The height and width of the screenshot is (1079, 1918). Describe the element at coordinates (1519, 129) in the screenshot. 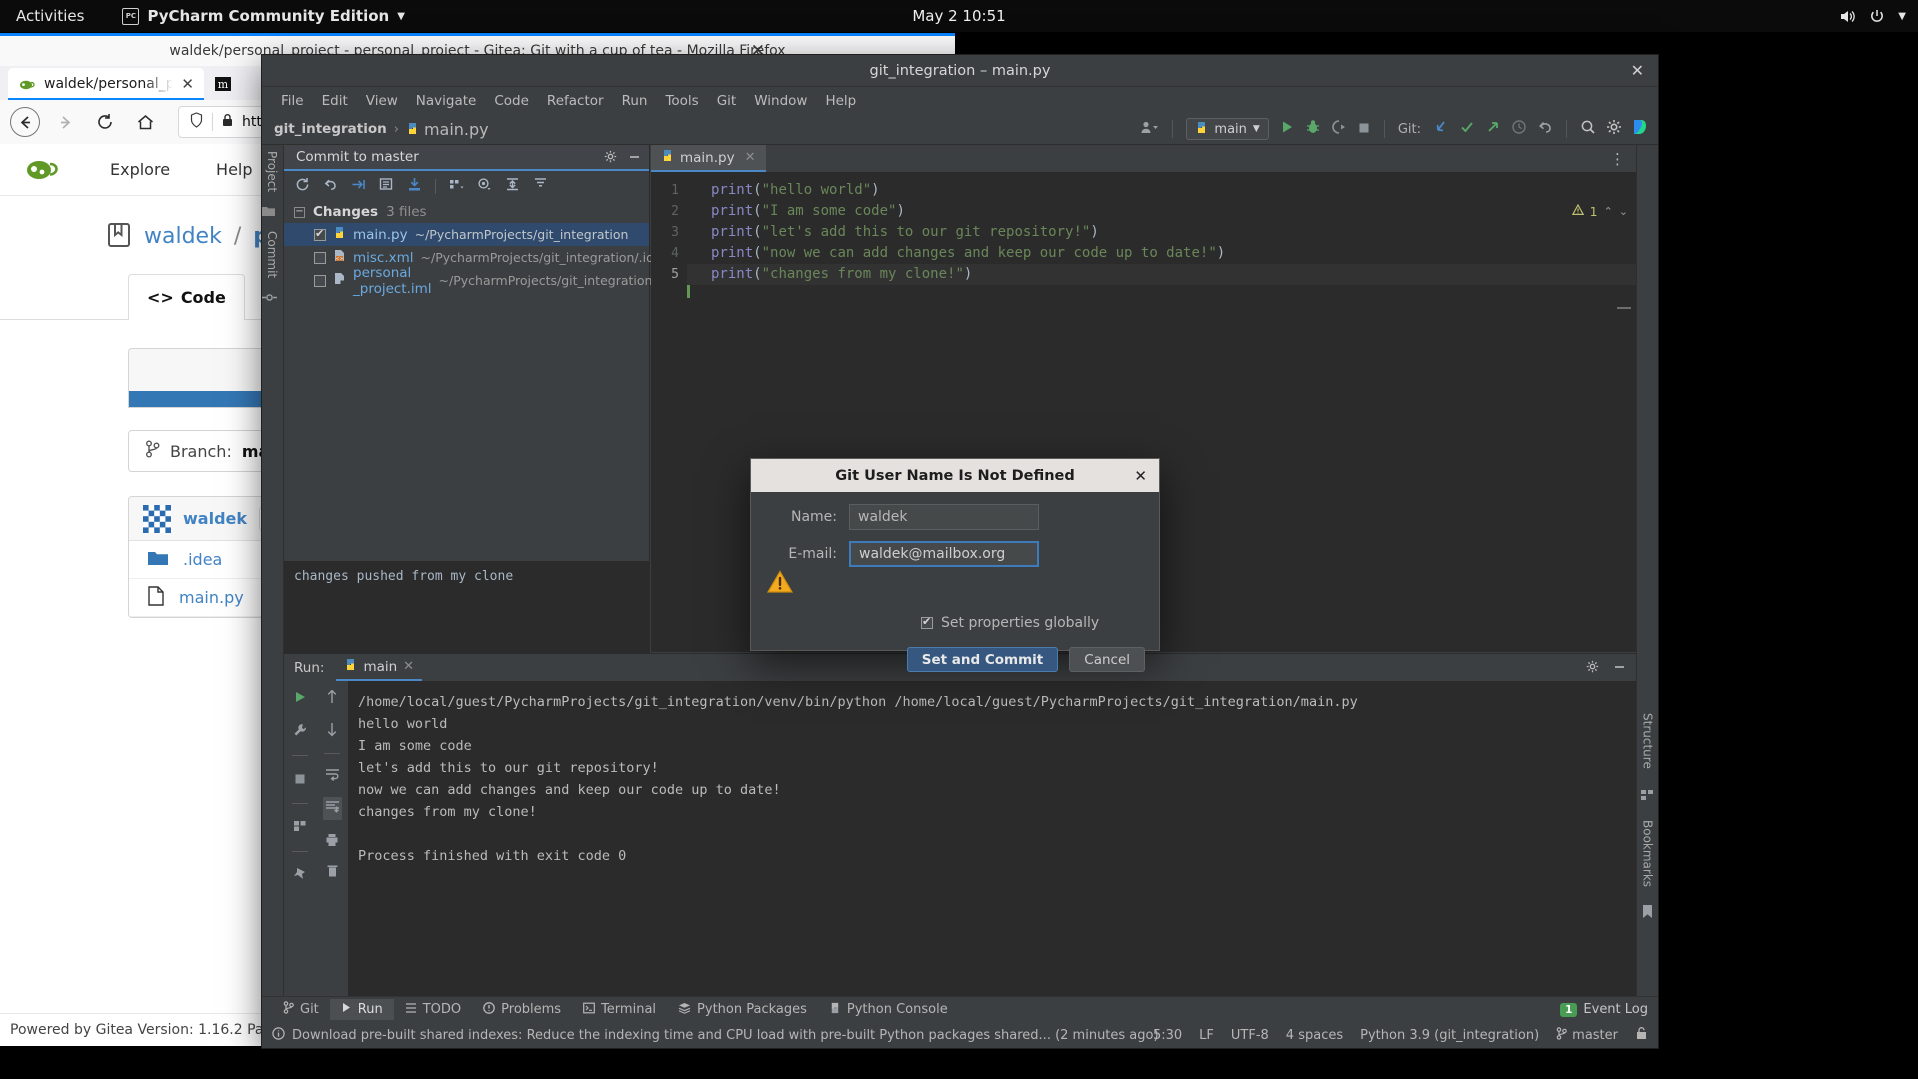

I see `history-icon` at that location.